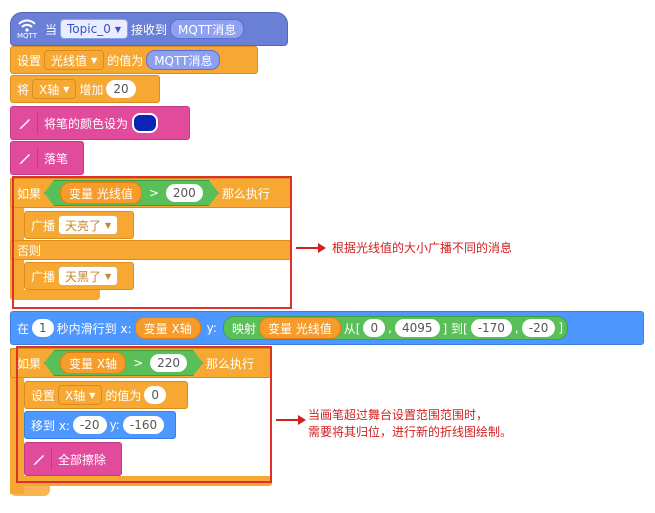 The width and height of the screenshot is (655, 513). Describe the element at coordinates (74, 60) in the screenshot. I see `light-var-dropdown: 光线值 ▼` at that location.